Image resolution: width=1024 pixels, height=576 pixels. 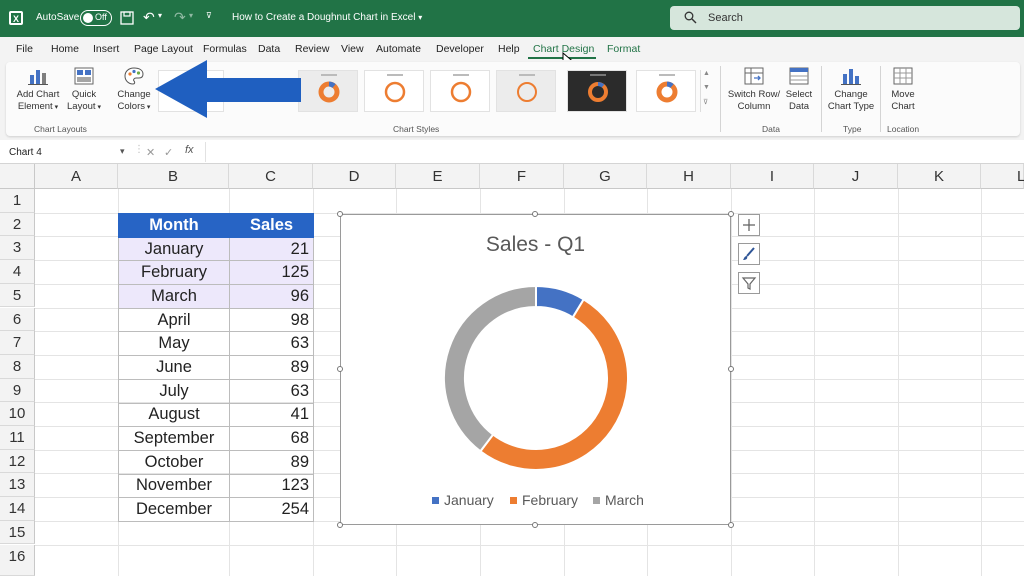 I want to click on legend-item-february: February, so click(x=544, y=500).